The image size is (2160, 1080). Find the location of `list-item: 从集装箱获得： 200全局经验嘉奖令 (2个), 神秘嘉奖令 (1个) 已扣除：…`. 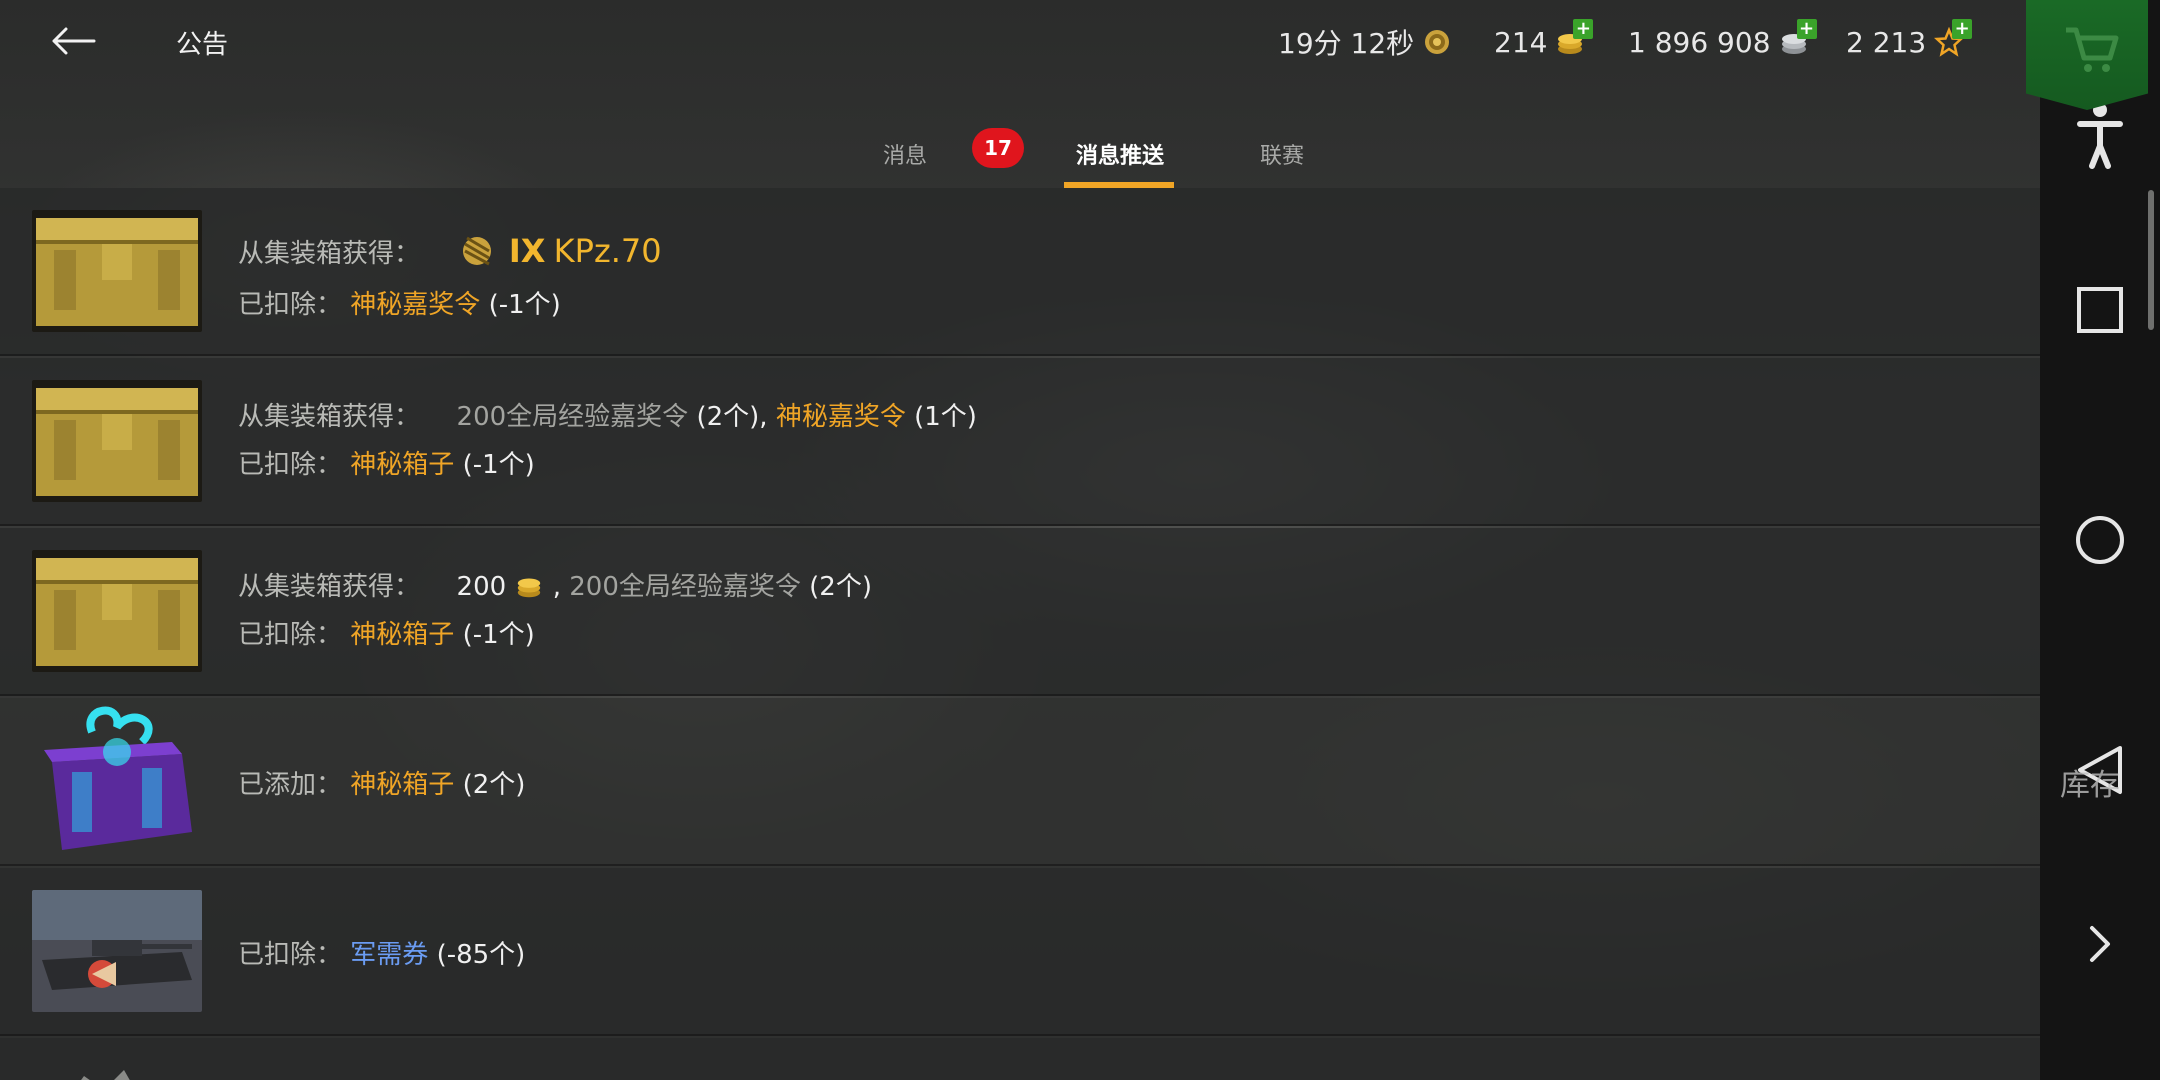

list-item: 从集装箱获得： 200全局经验嘉奖令 (2个), 神秘嘉奖令 (1个) 已扣除：… is located at coordinates (1020, 442).